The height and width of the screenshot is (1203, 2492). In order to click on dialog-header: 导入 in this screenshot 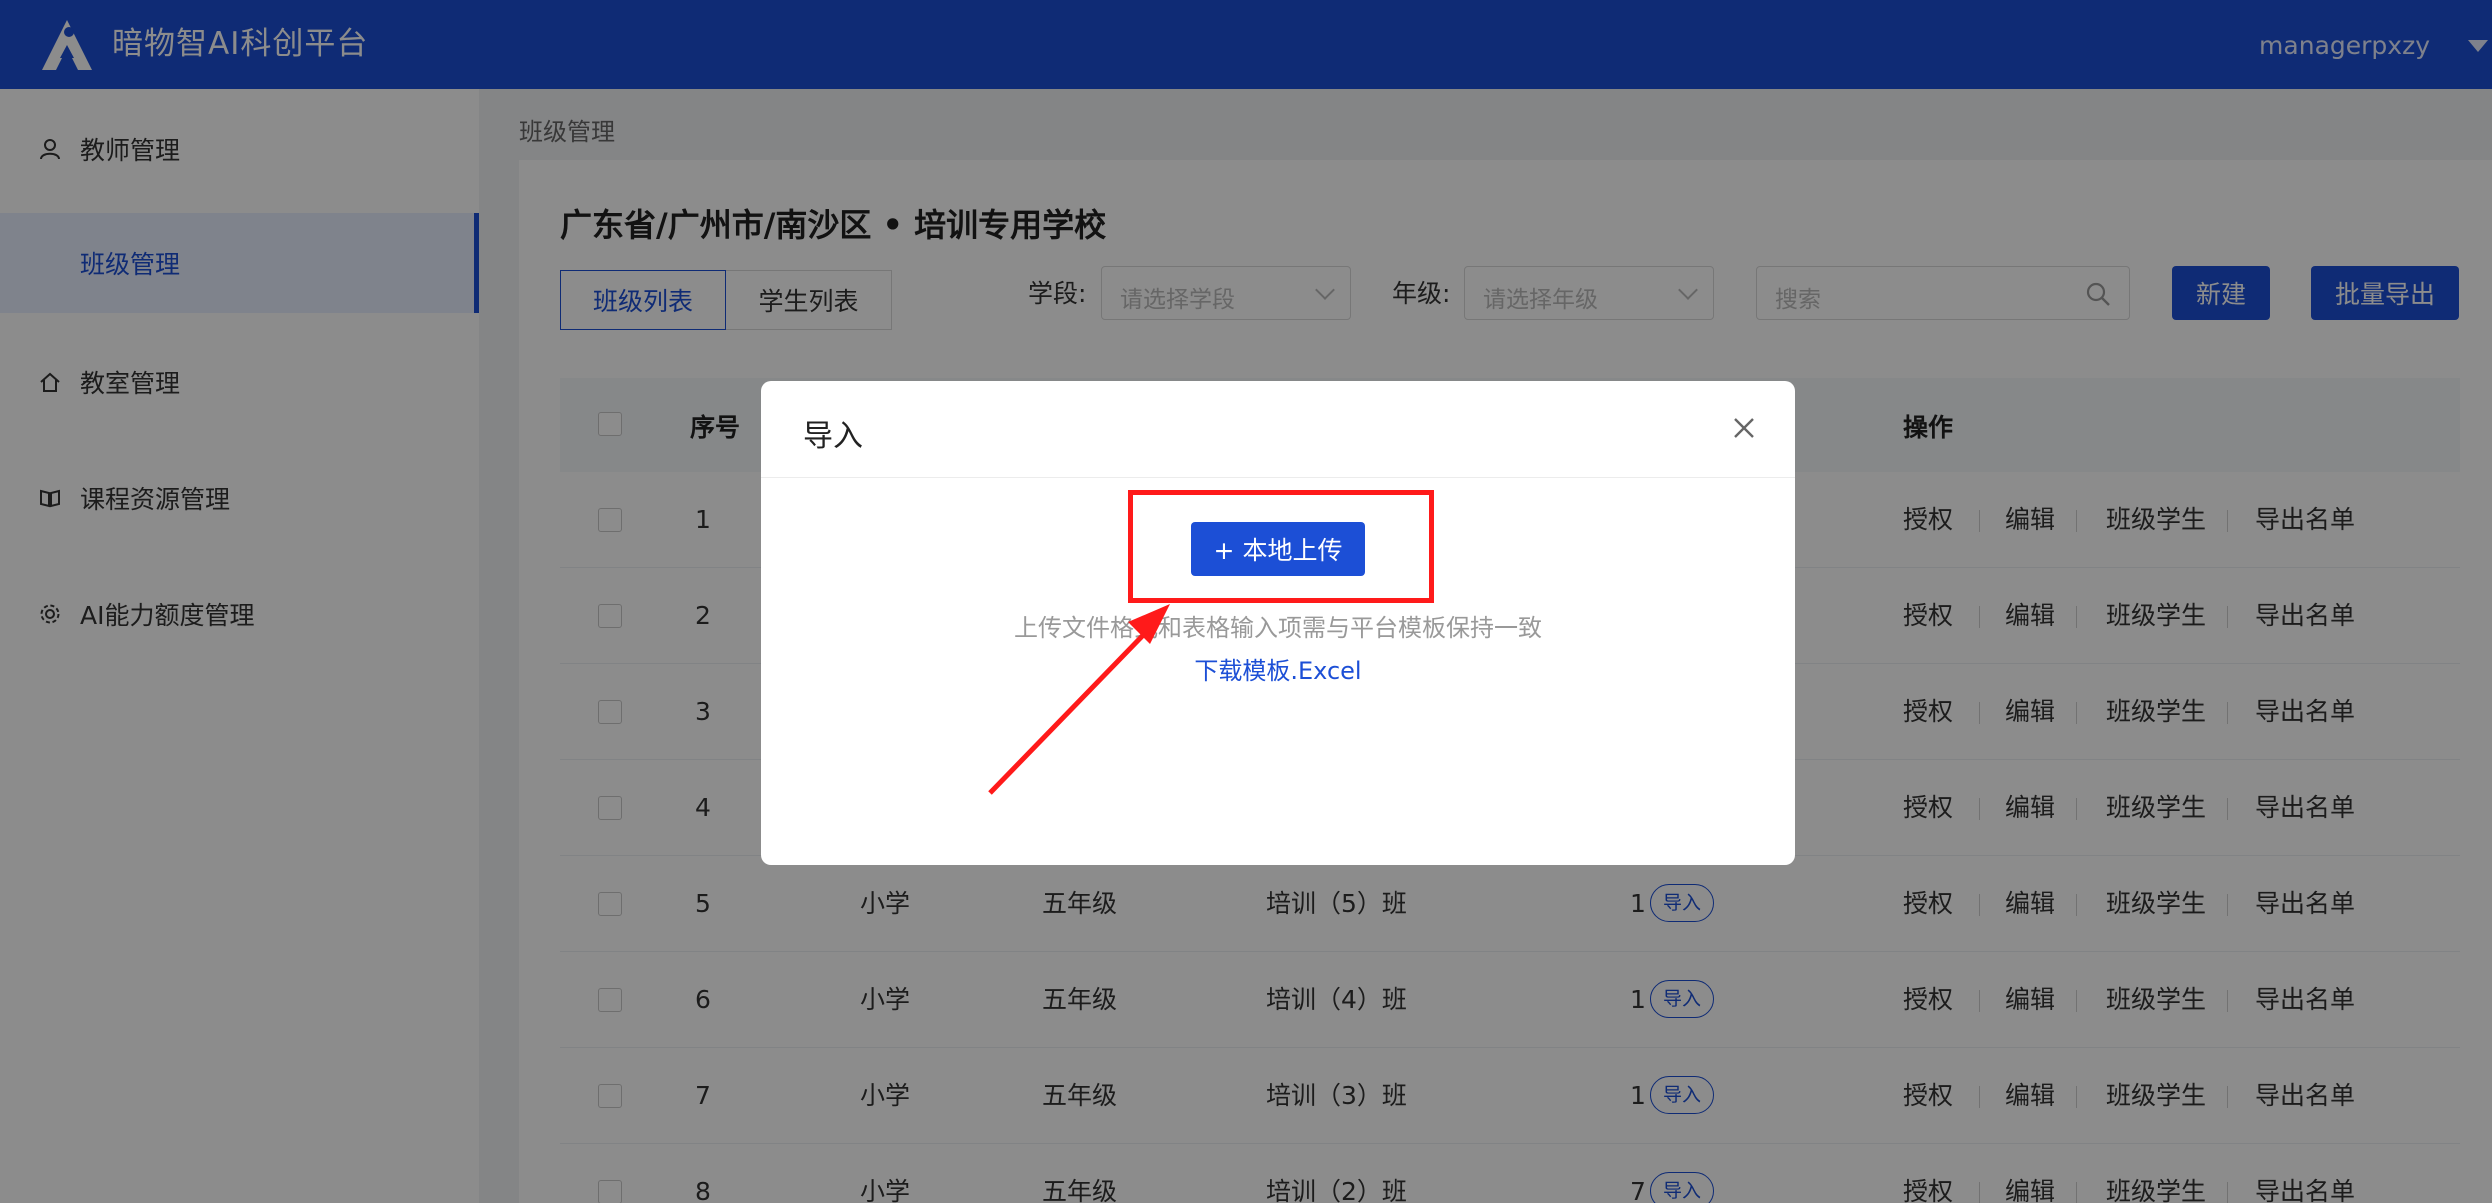, I will do `click(1278, 429)`.